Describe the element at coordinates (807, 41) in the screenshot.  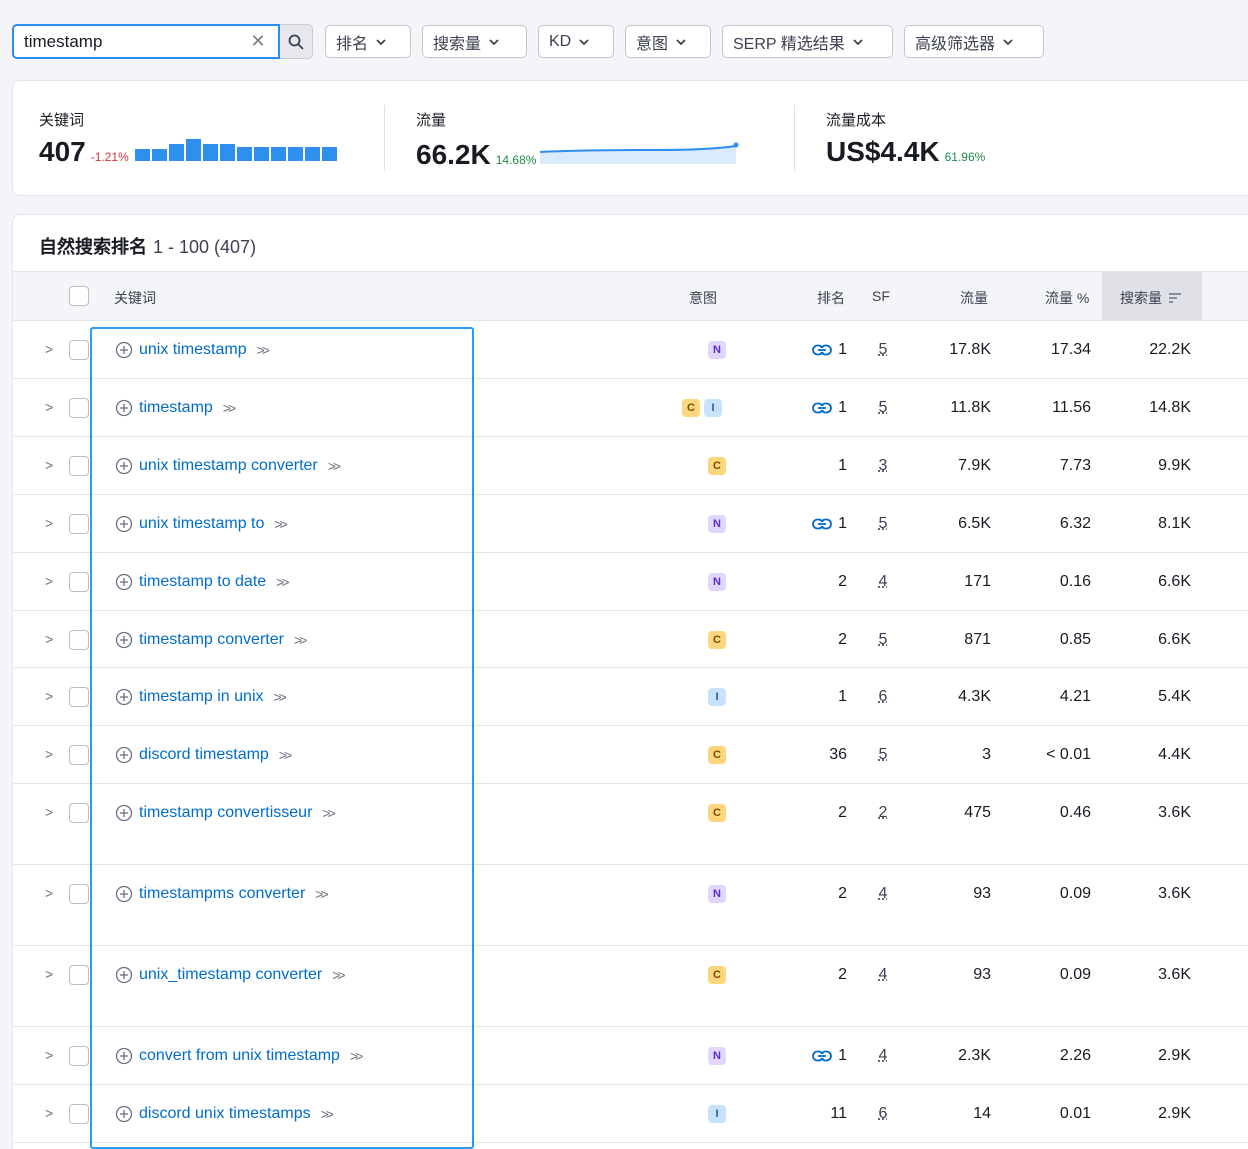
I see `serp-features-filter-button: SERP 精选结果` at that location.